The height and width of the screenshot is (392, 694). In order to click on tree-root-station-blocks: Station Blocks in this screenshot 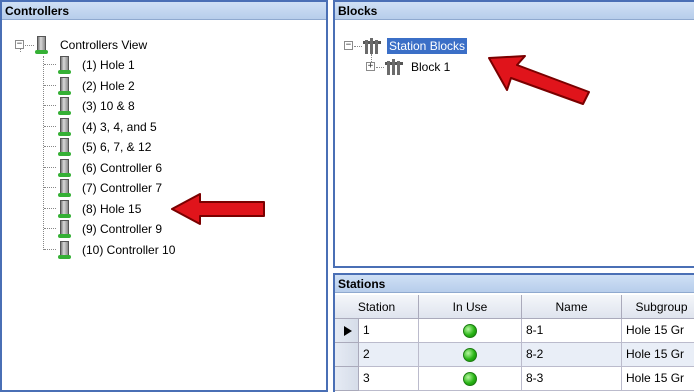, I will do `click(427, 46)`.